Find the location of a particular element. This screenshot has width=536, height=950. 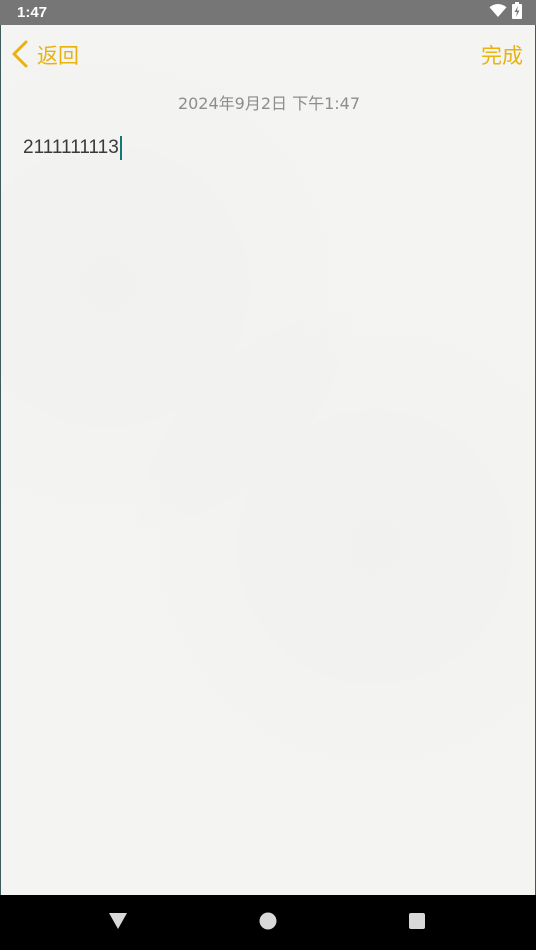

note-body-editor: 2111111113 is located at coordinates (72, 148).